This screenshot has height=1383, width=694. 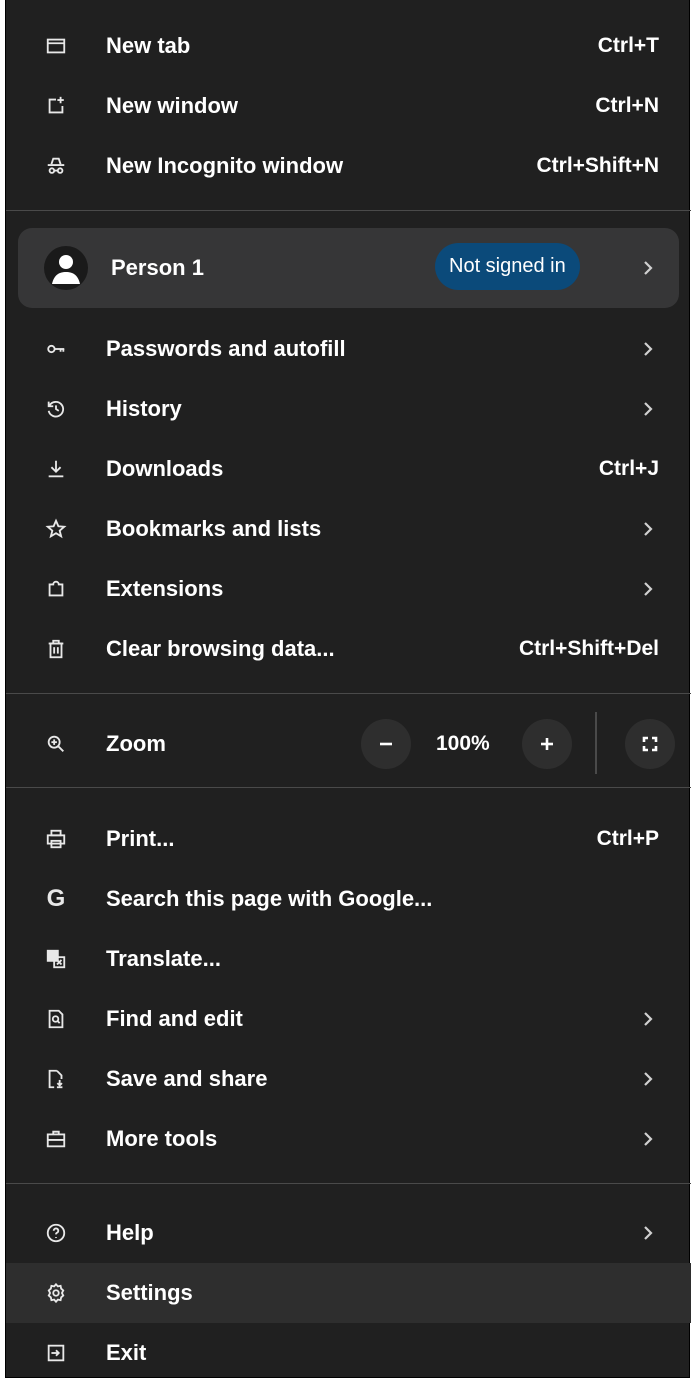 What do you see at coordinates (56, 46) in the screenshot?
I see `new-tab-icon` at bounding box center [56, 46].